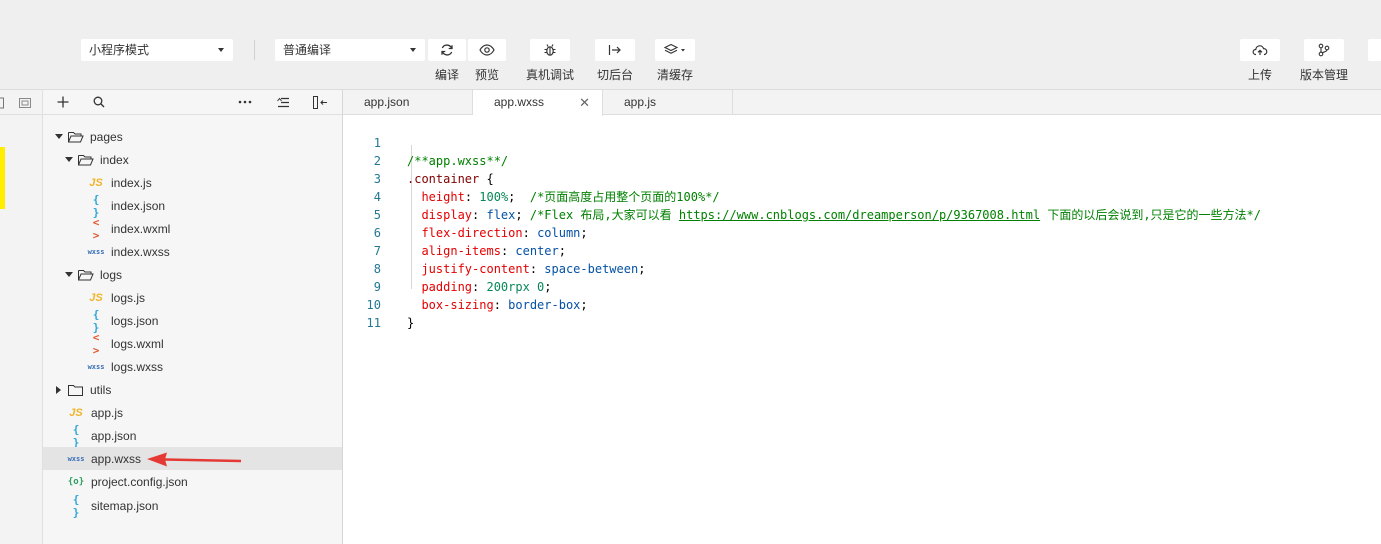 This screenshot has width=1381, height=544. I want to click on config-file-icon: {o}, so click(76, 481).